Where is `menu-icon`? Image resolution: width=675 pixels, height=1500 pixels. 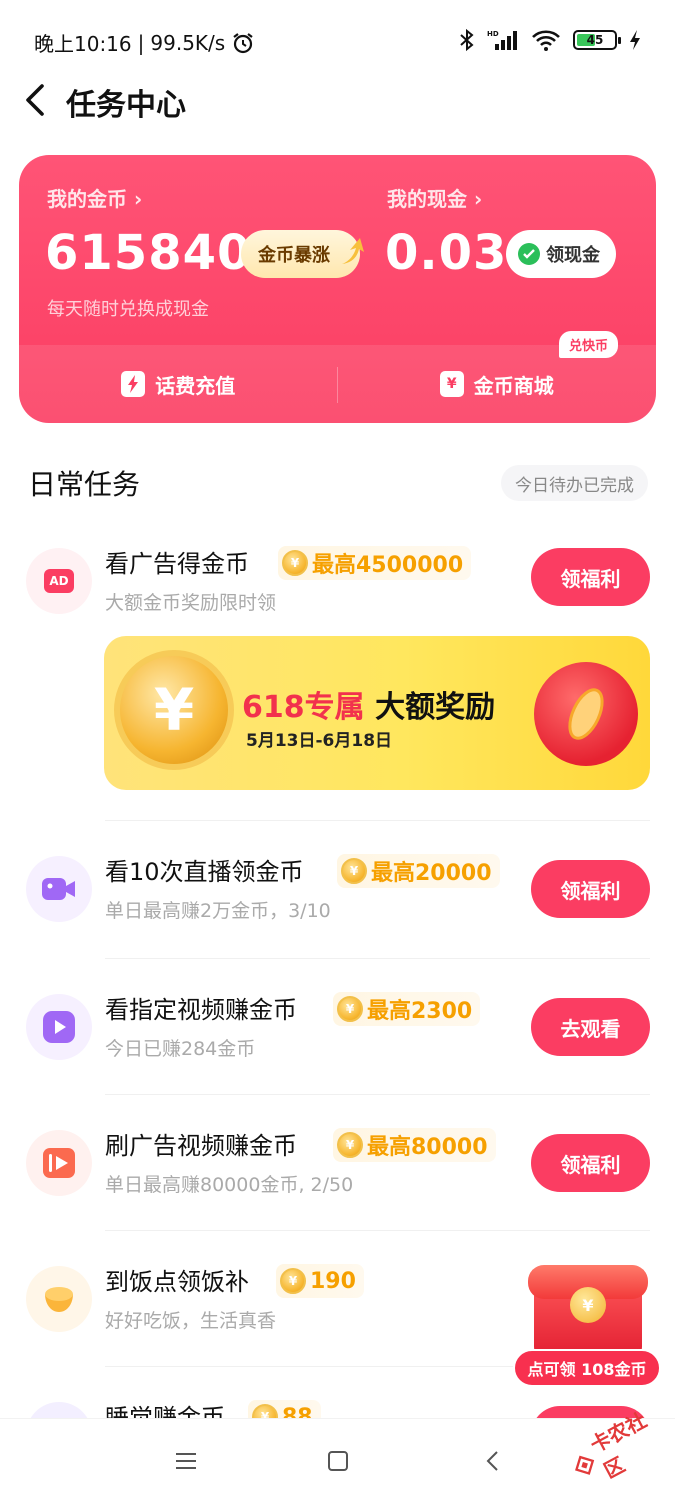
menu-icon is located at coordinates (186, 1461).